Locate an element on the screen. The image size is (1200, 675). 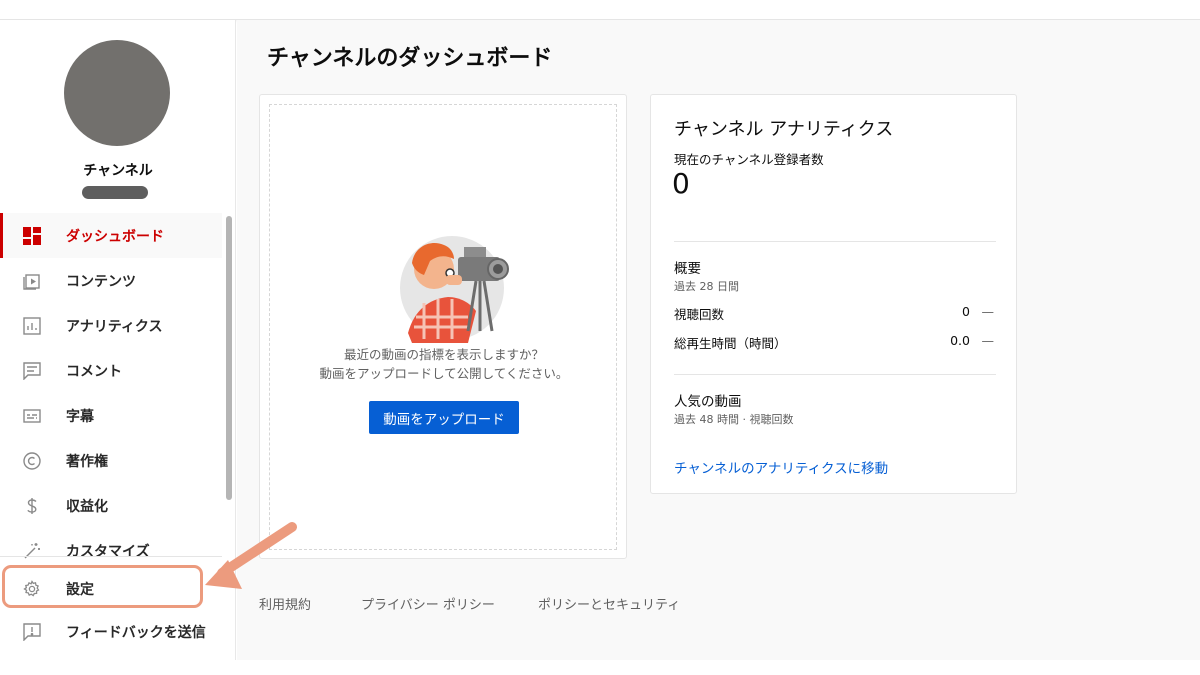
sidebar-item-label: アナリティクス is located at coordinates (114, 326).